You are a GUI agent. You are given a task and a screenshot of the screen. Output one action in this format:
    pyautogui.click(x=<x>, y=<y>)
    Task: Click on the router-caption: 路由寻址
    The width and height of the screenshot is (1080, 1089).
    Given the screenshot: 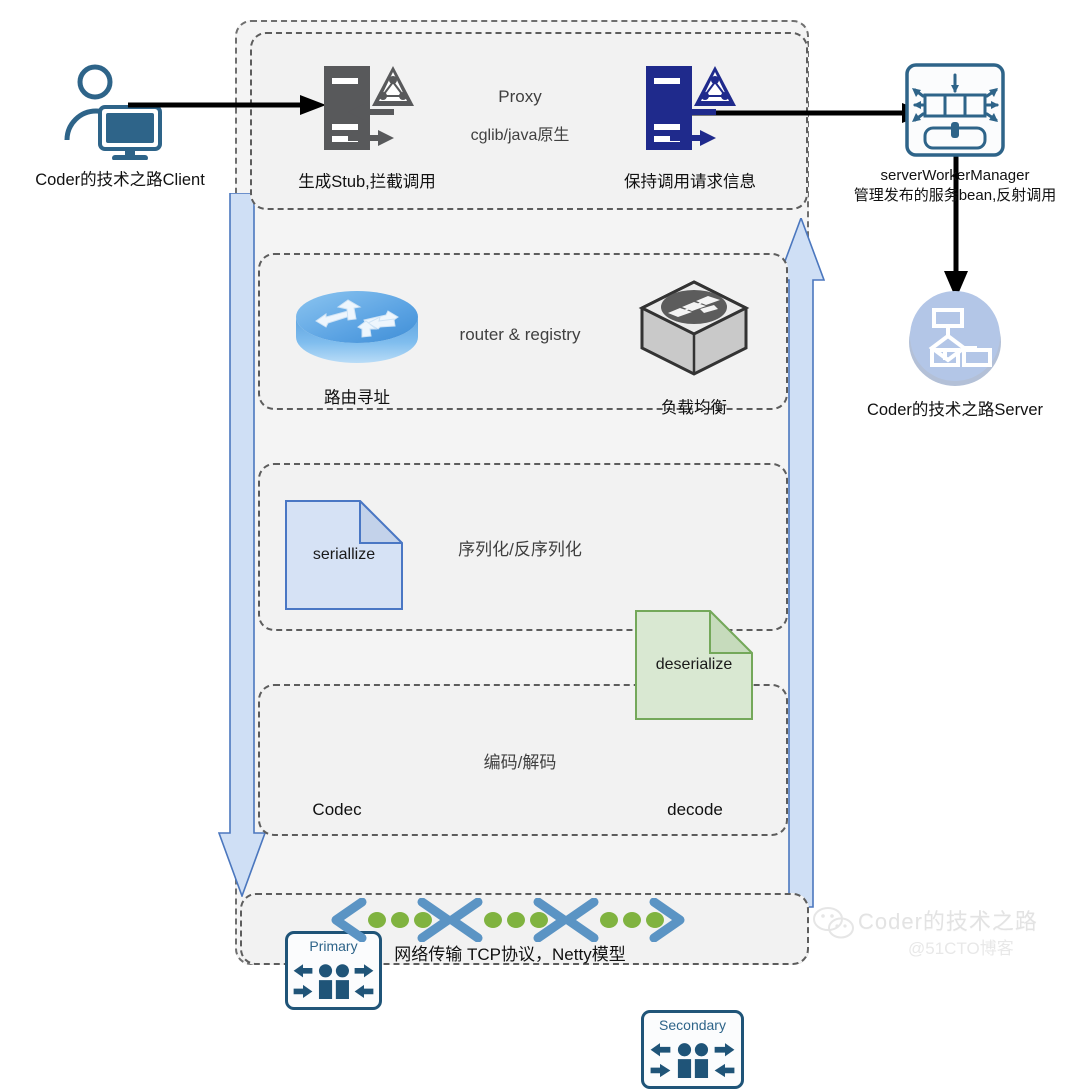 What is the action you would take?
    pyautogui.click(x=357, y=398)
    